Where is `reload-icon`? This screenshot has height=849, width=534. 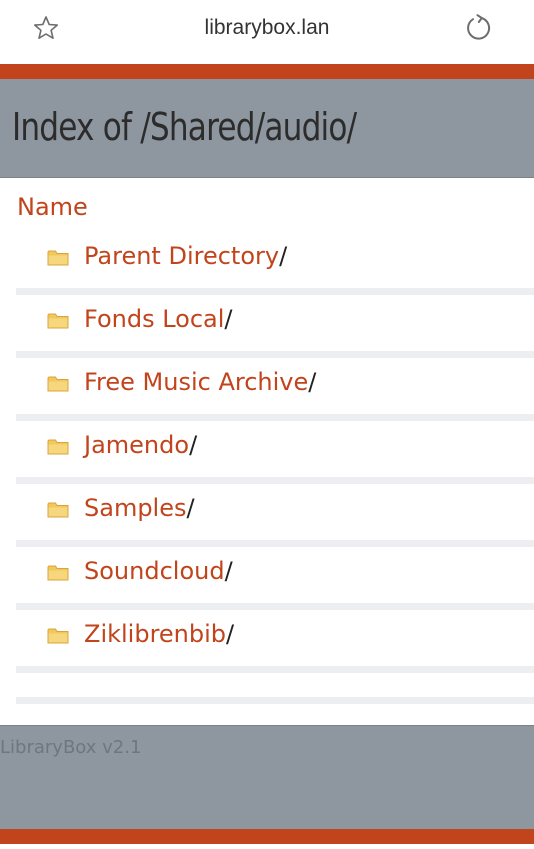
reload-icon is located at coordinates (478, 28).